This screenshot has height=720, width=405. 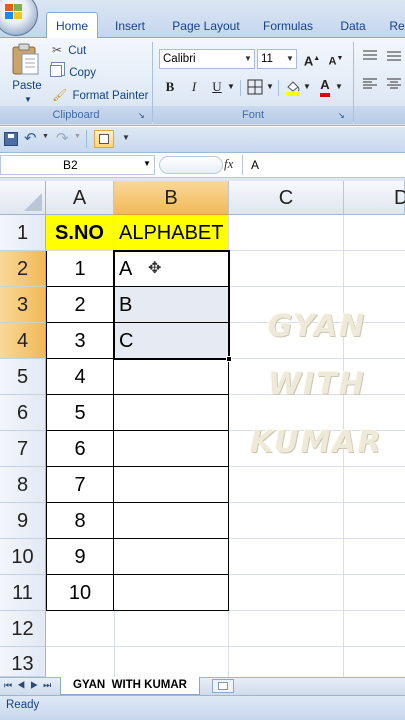 What do you see at coordinates (240, 88) in the screenshot?
I see `ribbon-separator` at bounding box center [240, 88].